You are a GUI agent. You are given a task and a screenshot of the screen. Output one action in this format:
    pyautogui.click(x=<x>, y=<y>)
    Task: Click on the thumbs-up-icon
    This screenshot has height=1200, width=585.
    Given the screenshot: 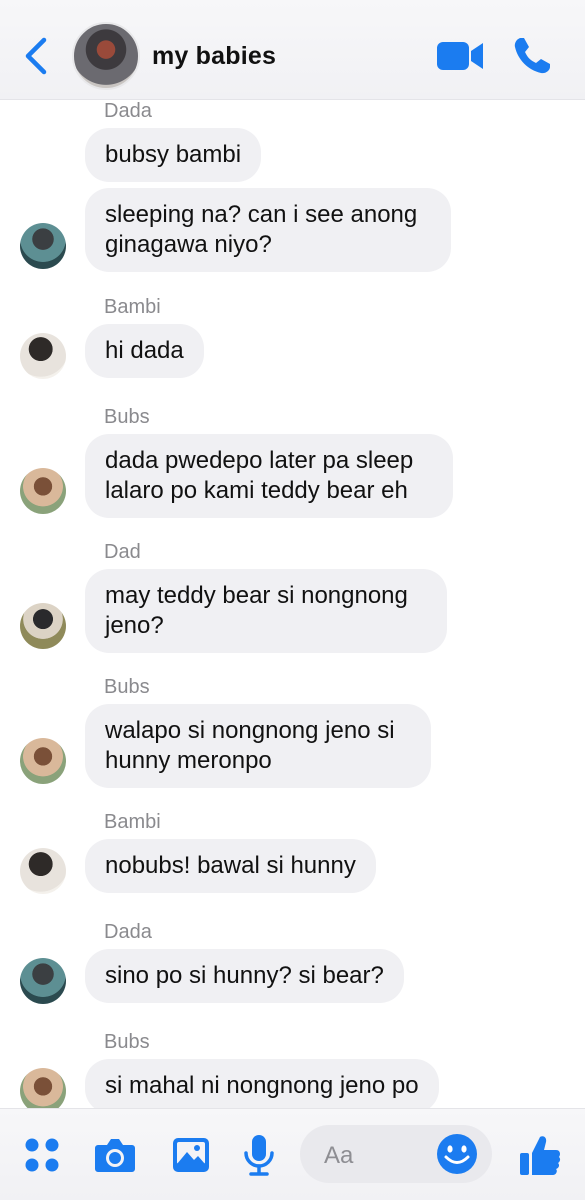 What is the action you would take?
    pyautogui.click(x=540, y=1156)
    